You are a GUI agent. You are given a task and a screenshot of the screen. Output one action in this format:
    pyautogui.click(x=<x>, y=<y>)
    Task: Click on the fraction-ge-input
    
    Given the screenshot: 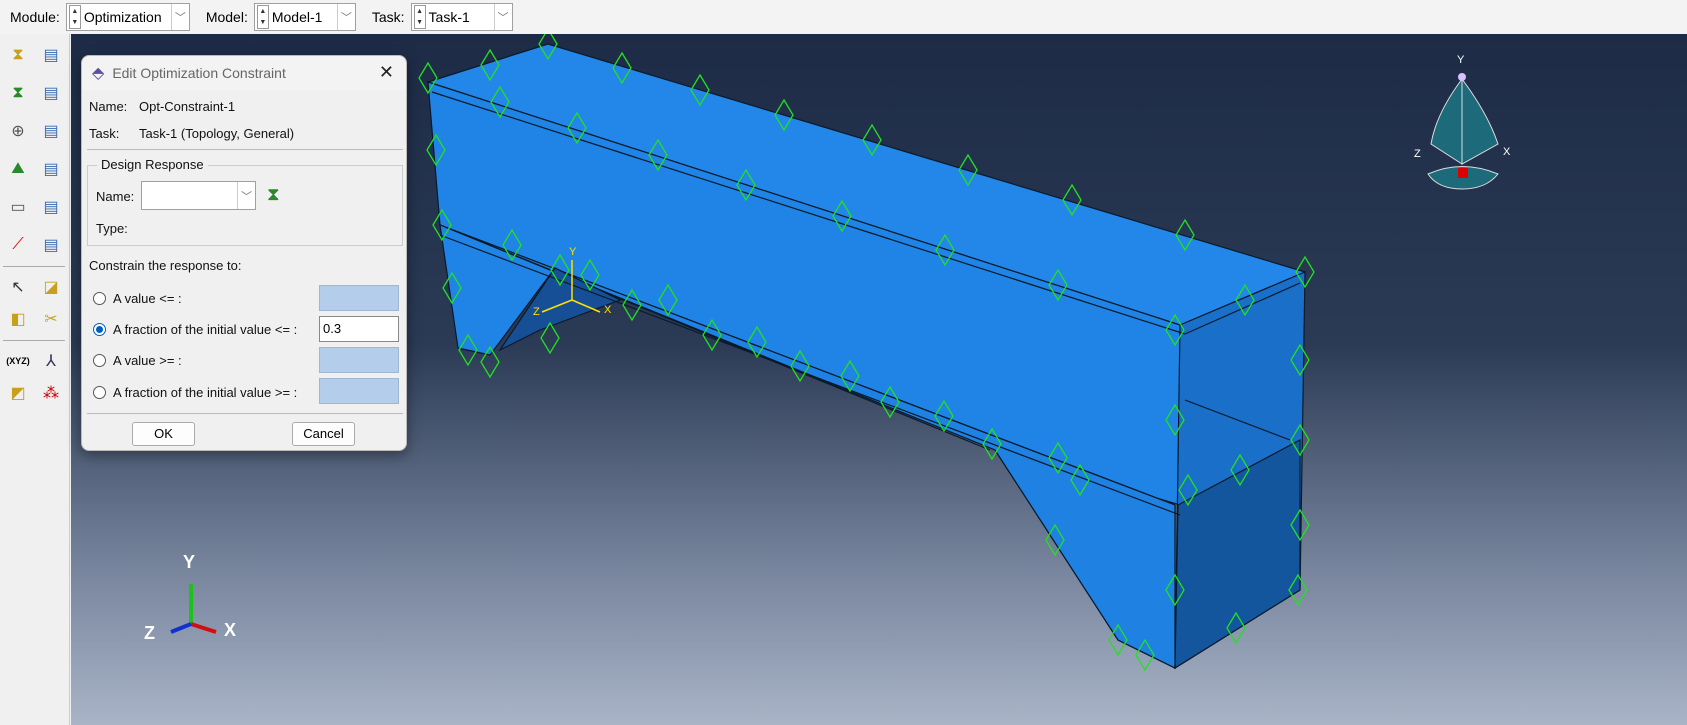 What is the action you would take?
    pyautogui.click(x=359, y=391)
    